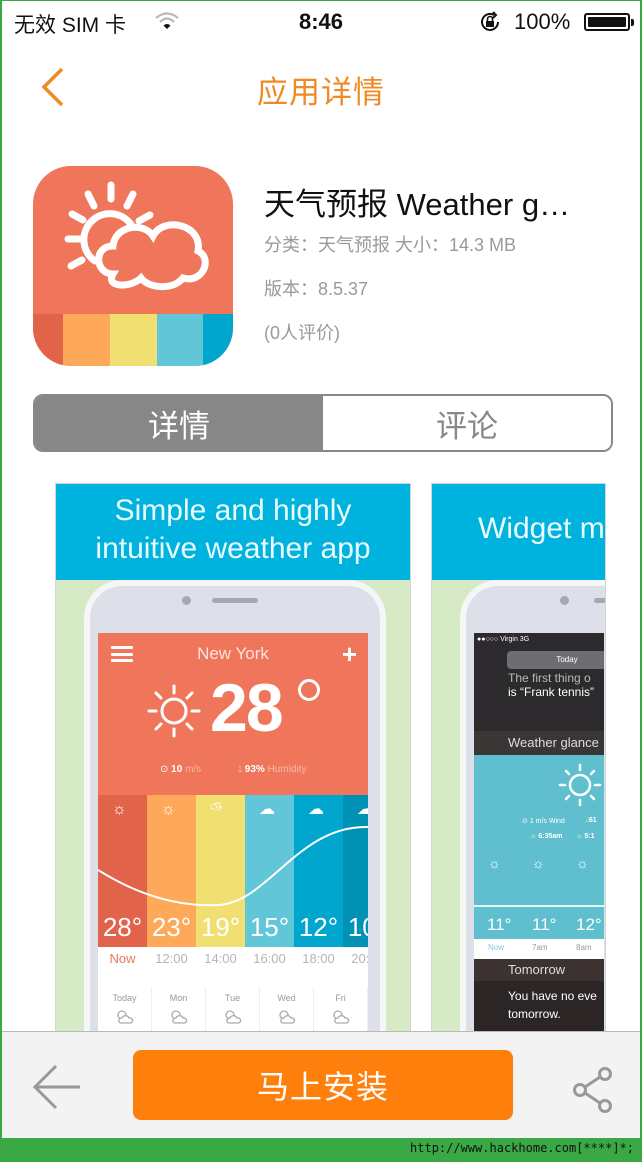 This screenshot has height=1162, width=642. What do you see at coordinates (254, 769) in the screenshot?
I see `humidity-value: 93%` at bounding box center [254, 769].